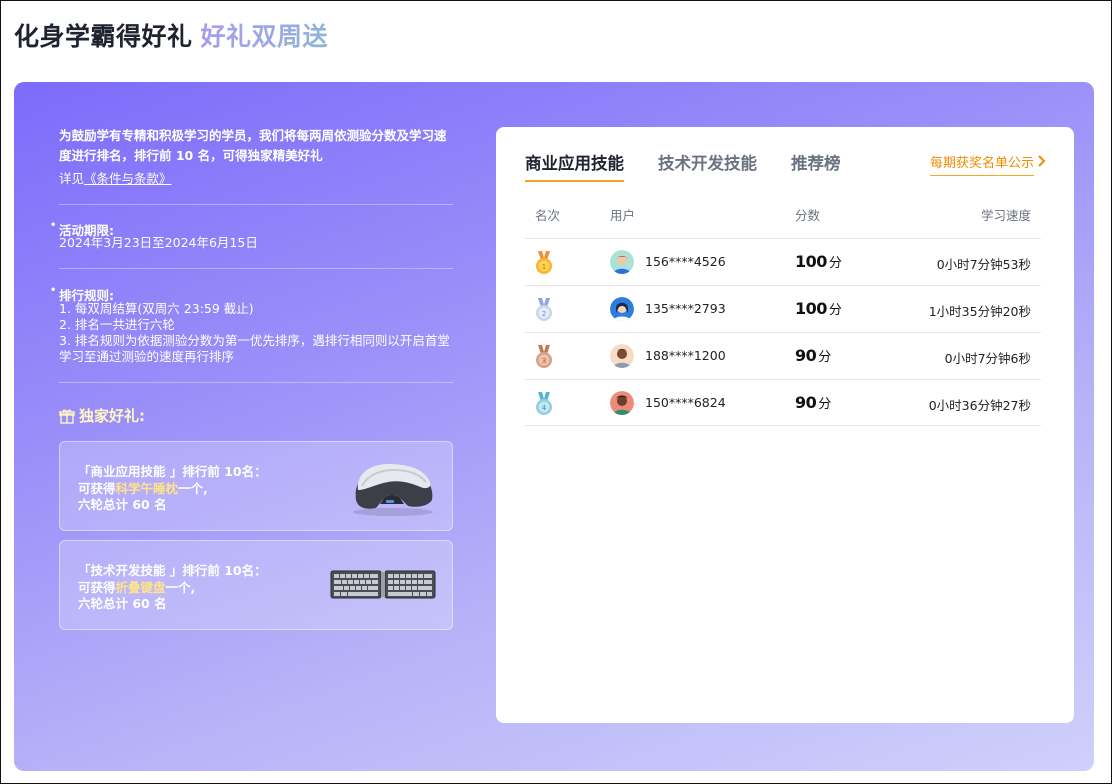  I want to click on folding-keyboard-image, so click(383, 587).